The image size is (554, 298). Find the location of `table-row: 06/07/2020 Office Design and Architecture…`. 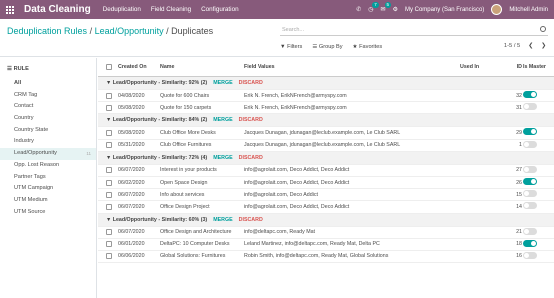

table-row: 06/07/2020 Office Design and Architecture… is located at coordinates (326, 233).